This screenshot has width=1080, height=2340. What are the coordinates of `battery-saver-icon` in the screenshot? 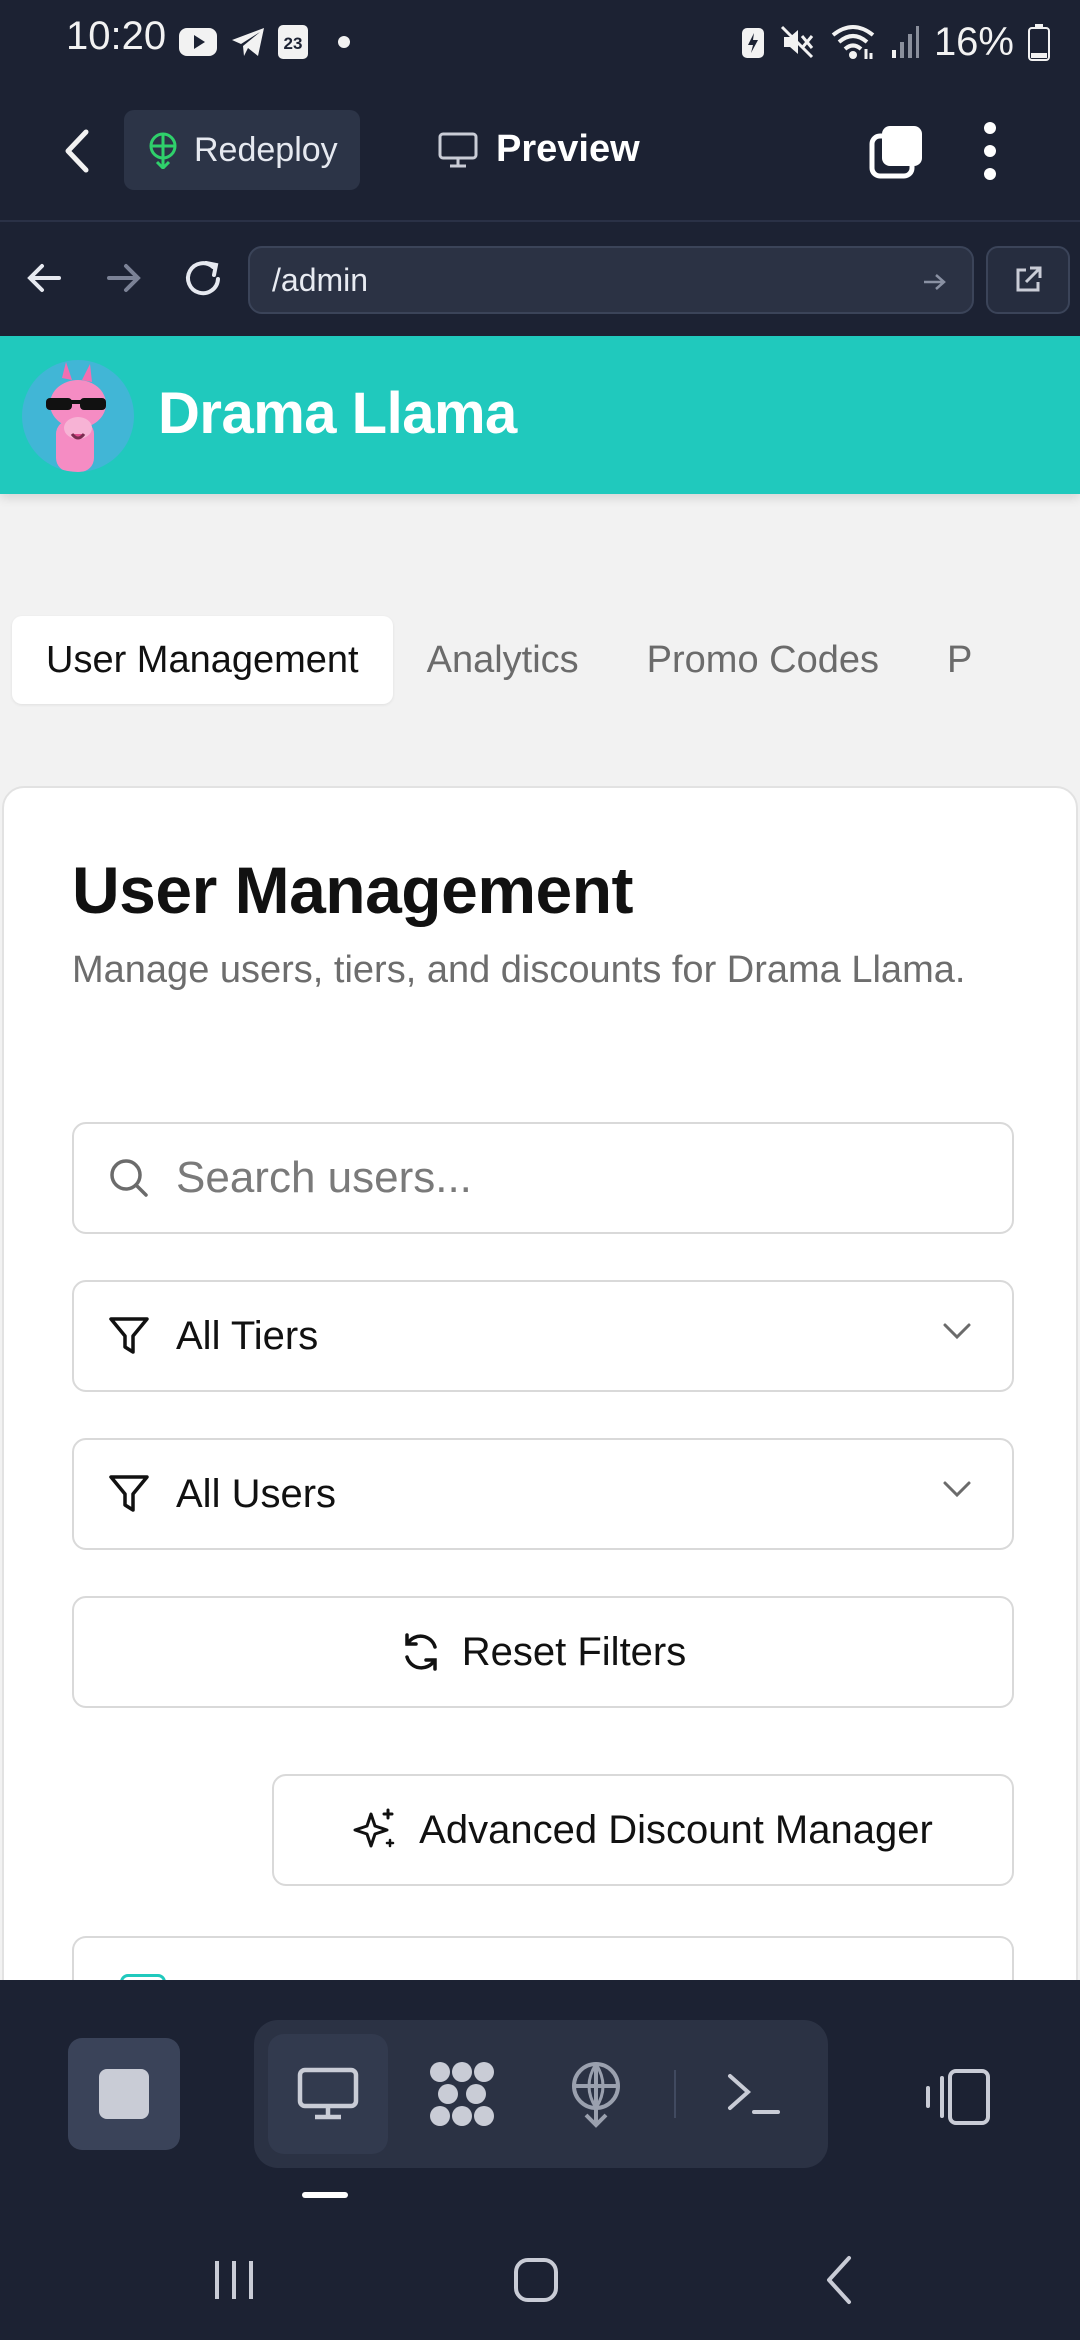 It's located at (752, 43).